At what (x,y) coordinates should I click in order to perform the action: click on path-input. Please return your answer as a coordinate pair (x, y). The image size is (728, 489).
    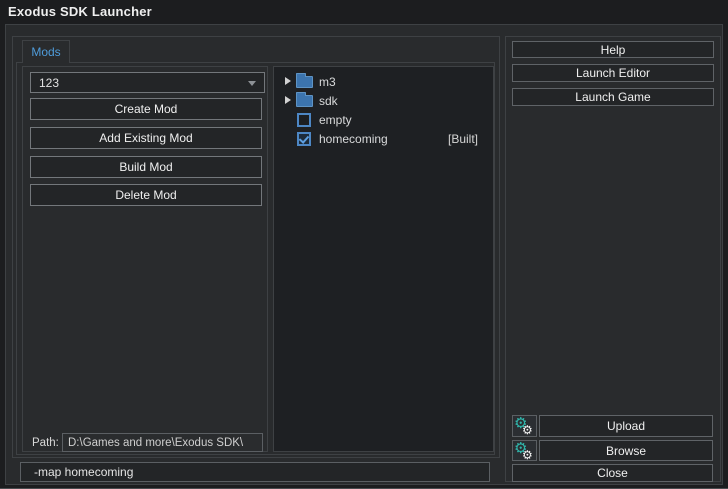
    Looking at the image, I should click on (162, 442).